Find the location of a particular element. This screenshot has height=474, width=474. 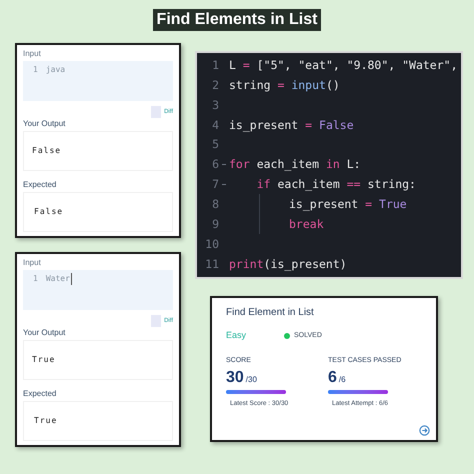

line-number: 6 is located at coordinates (215, 165).